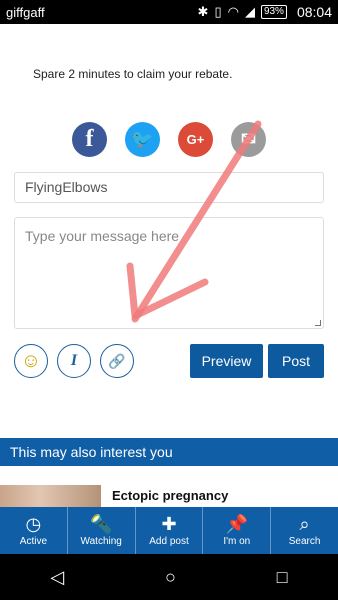 The image size is (338, 600). Describe the element at coordinates (248, 139) in the screenshot. I see `email-share-icon: ✉` at that location.